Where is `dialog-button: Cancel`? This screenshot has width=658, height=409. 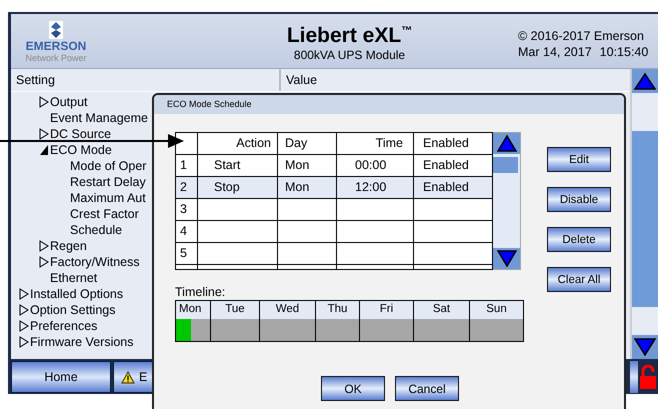 dialog-button: Cancel is located at coordinates (427, 388).